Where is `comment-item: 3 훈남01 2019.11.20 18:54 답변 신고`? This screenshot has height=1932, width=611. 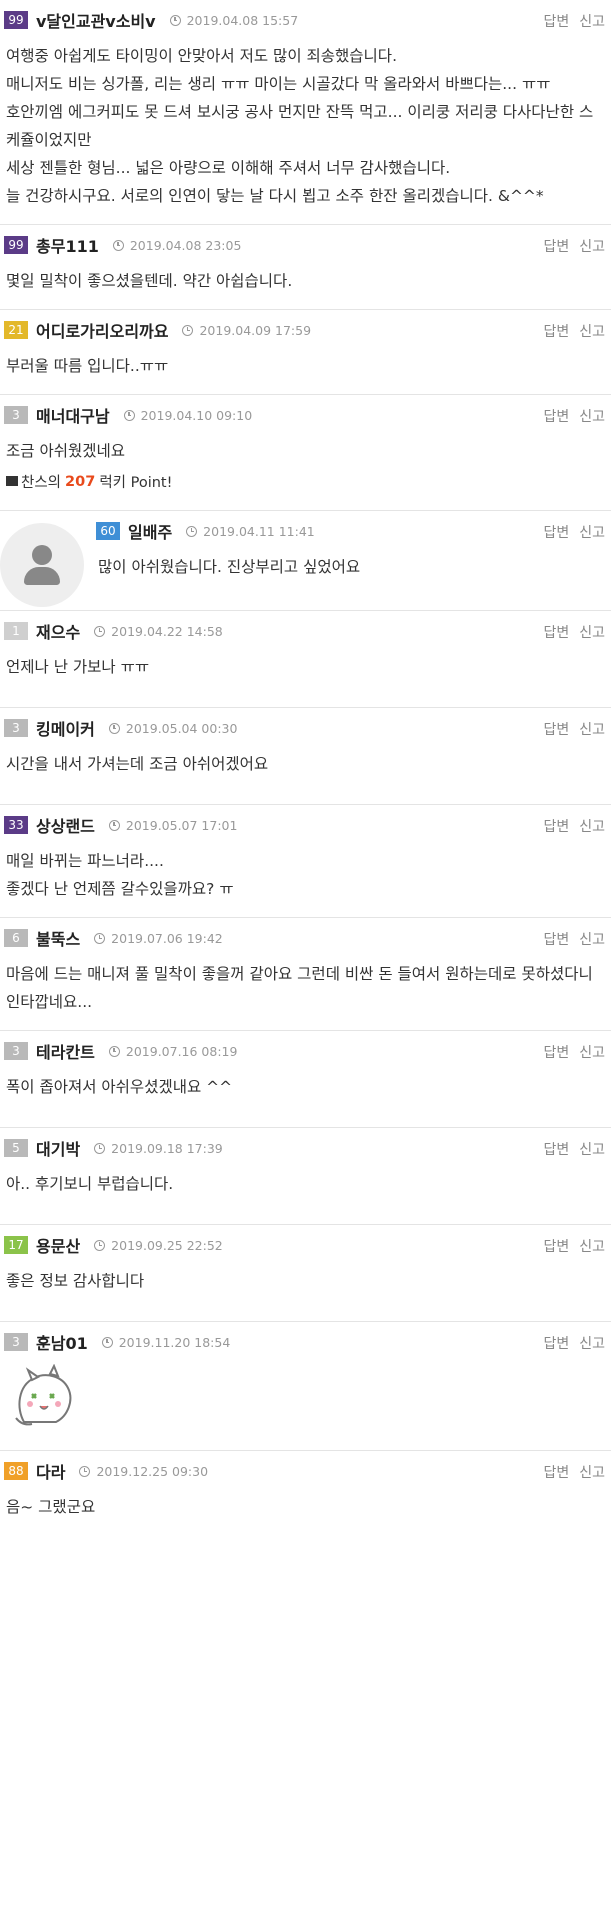
comment-item: 3 훈남01 2019.11.20 18:54 답변 신고 is located at coordinates (305, 1386).